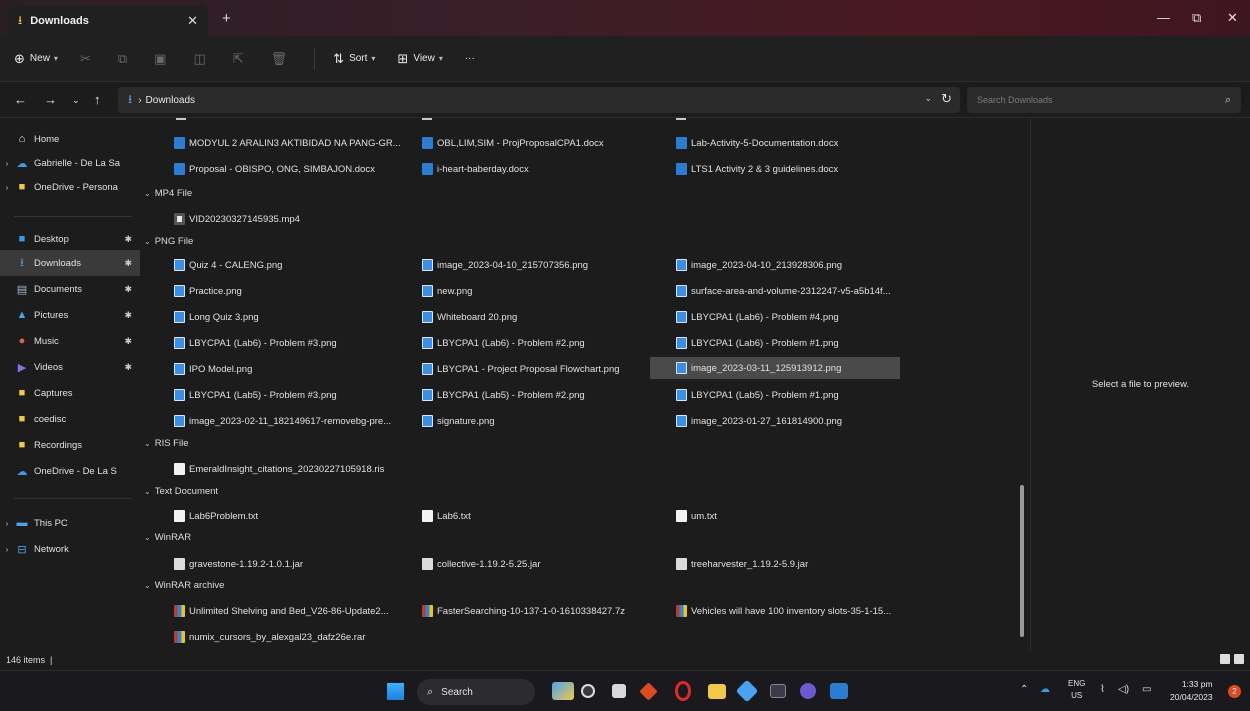 The height and width of the screenshot is (711, 1250). I want to click on address-bar: ⭳ › Downloads ⌄ ↻, so click(539, 100).